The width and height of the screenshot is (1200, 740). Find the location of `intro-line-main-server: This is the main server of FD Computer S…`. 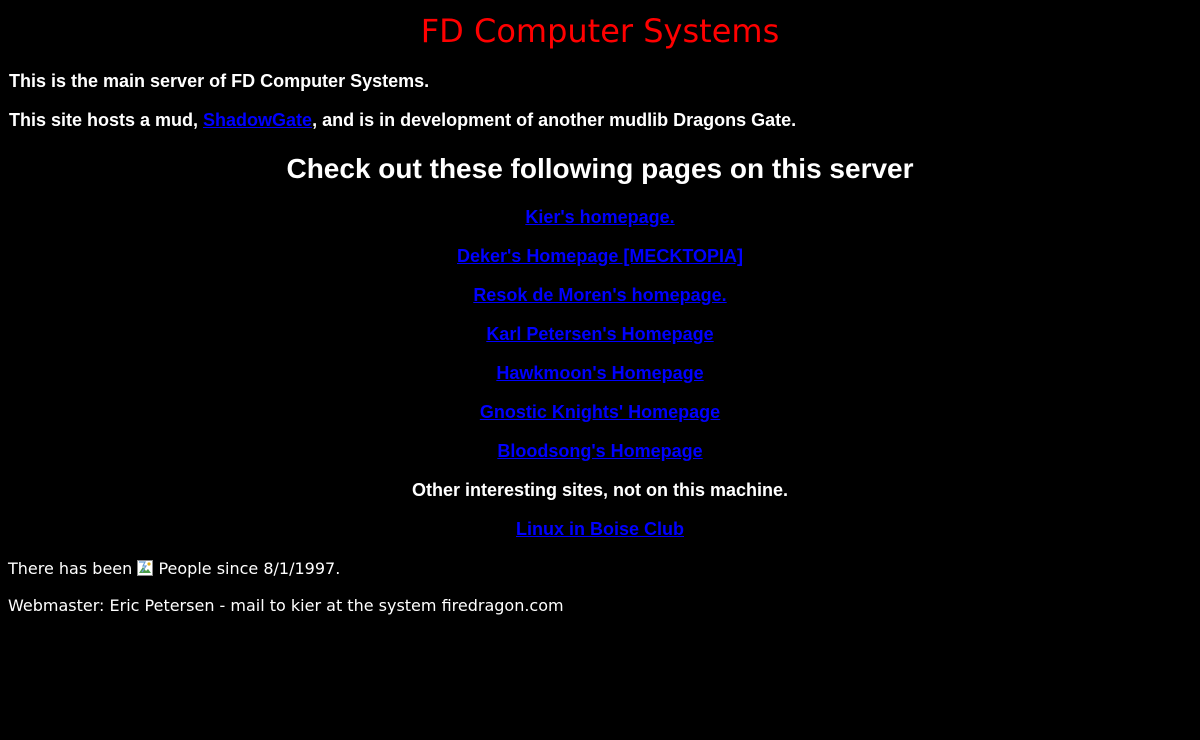

intro-line-main-server: This is the main server of FD Computer S… is located at coordinates (219, 81).